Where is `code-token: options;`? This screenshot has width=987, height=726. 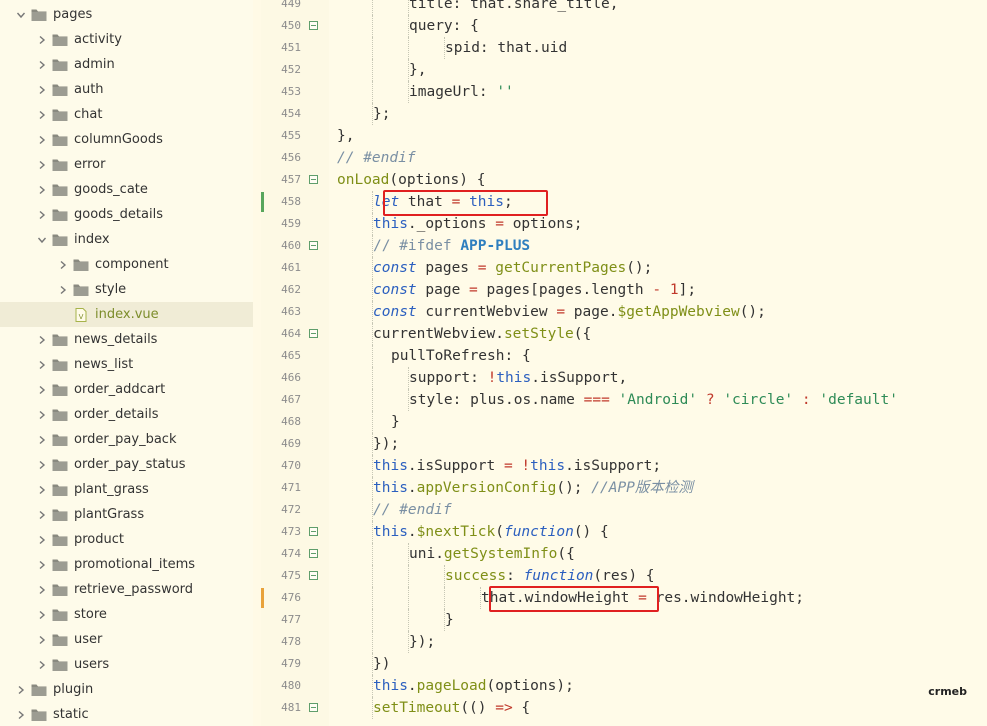
code-token: options; is located at coordinates (543, 224).